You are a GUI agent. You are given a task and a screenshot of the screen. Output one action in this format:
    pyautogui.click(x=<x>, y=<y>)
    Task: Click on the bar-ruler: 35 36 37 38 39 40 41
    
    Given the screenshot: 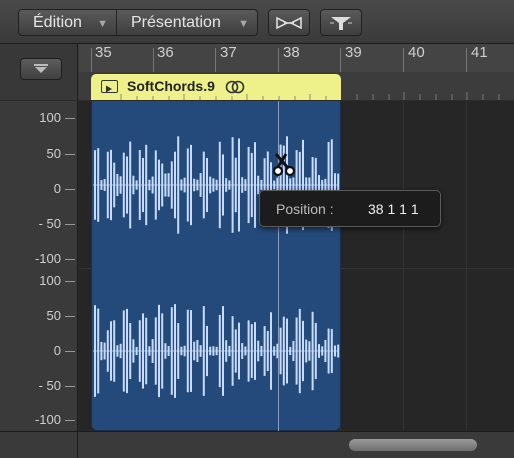 What is the action you would take?
    pyautogui.click(x=296, y=58)
    